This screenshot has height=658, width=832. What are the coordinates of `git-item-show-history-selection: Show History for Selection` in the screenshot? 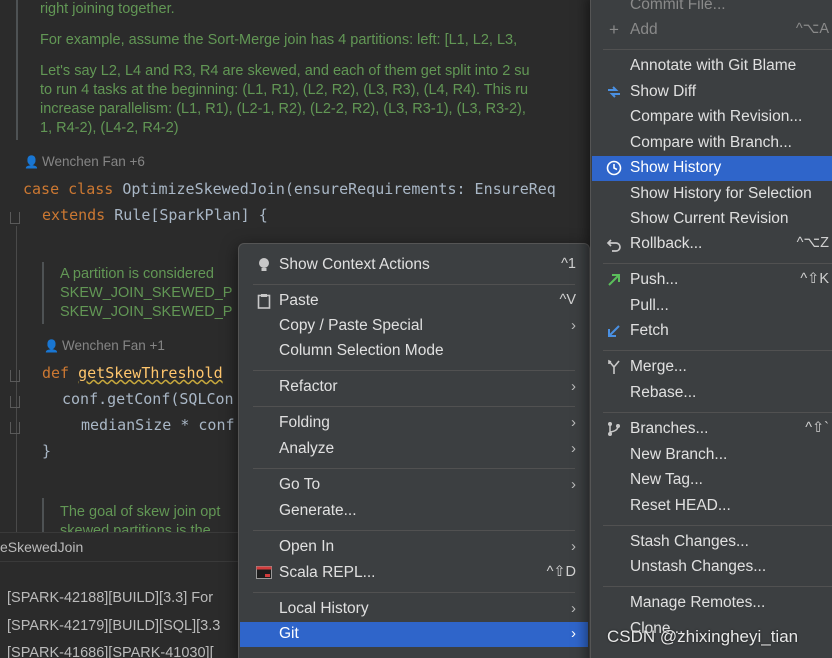 It's located at (712, 194).